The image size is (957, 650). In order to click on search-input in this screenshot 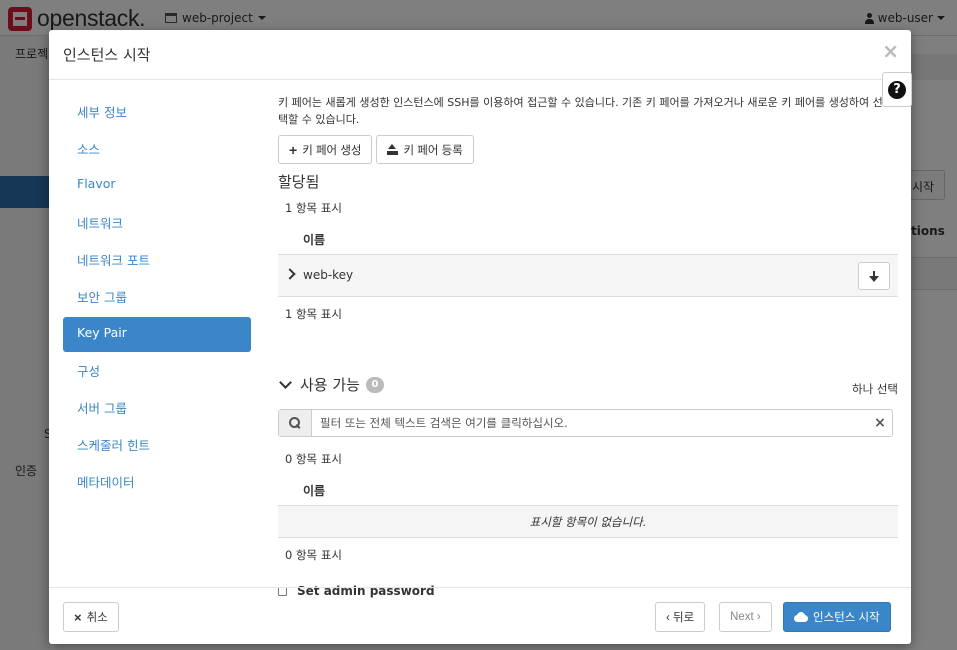, I will do `click(590, 423)`.